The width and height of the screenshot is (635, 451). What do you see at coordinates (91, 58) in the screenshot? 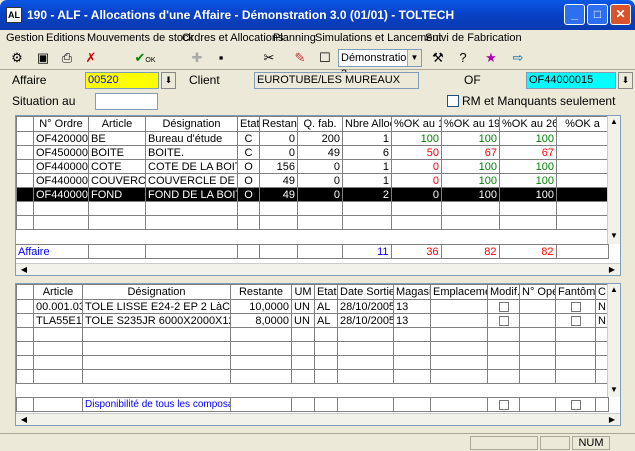
I see `cancel-icon: ✗` at bounding box center [91, 58].